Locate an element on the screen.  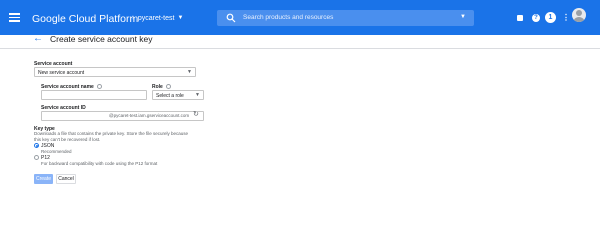
menu-icon is located at coordinates (14, 17).